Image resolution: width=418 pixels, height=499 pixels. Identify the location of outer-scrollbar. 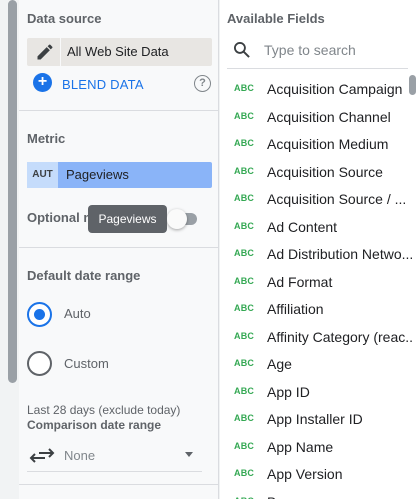
(9, 249).